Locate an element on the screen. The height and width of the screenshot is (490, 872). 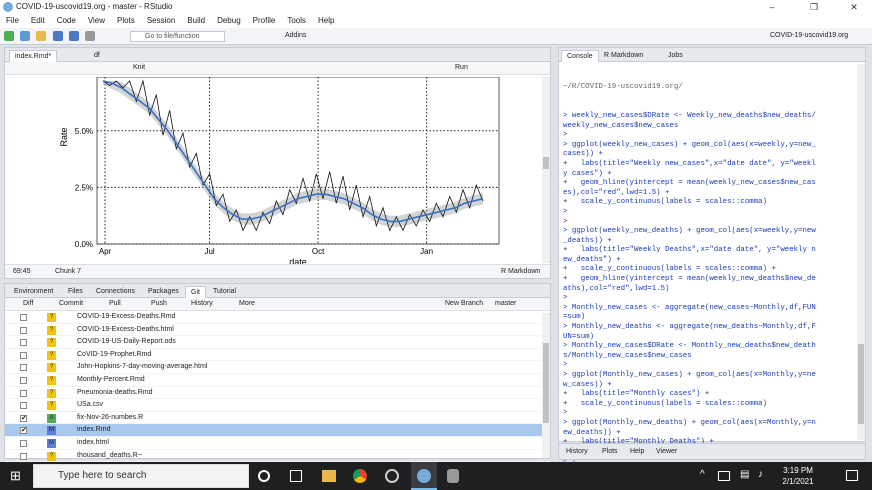
tray-chevron-icon: ^ is located at coordinates (702, 474).